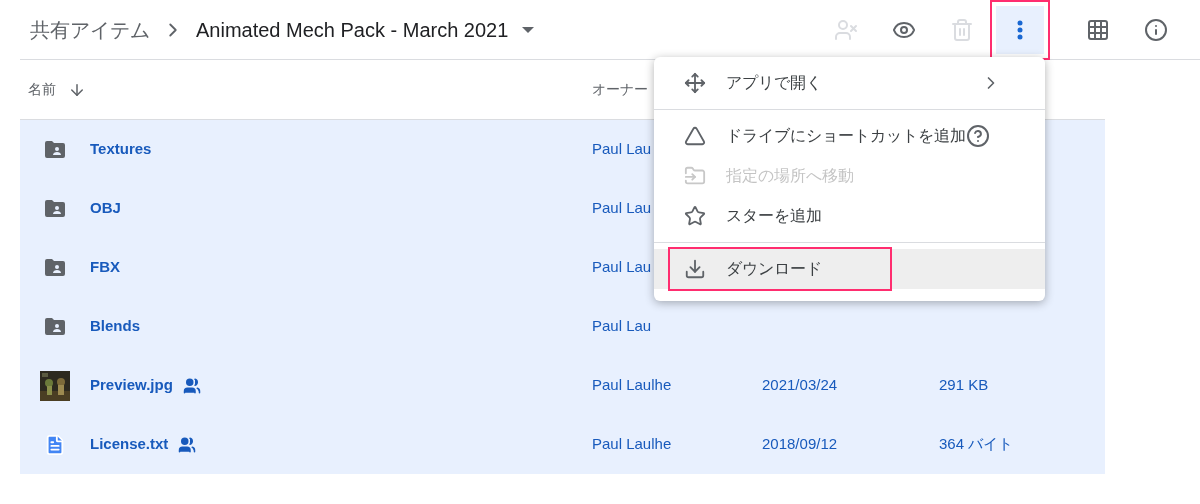 This screenshot has height=504, width=1200. What do you see at coordinates (849, 83) in the screenshot?
I see `menu-item: アプリで開く` at bounding box center [849, 83].